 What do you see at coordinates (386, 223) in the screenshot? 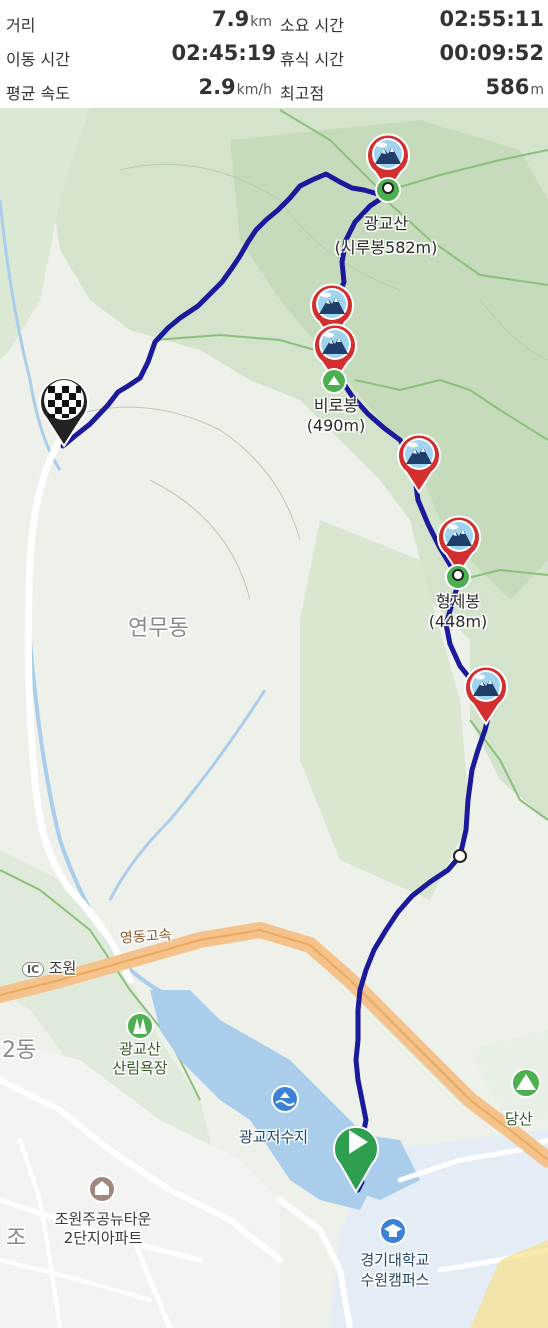
I see `peak-name: 광교산` at bounding box center [386, 223].